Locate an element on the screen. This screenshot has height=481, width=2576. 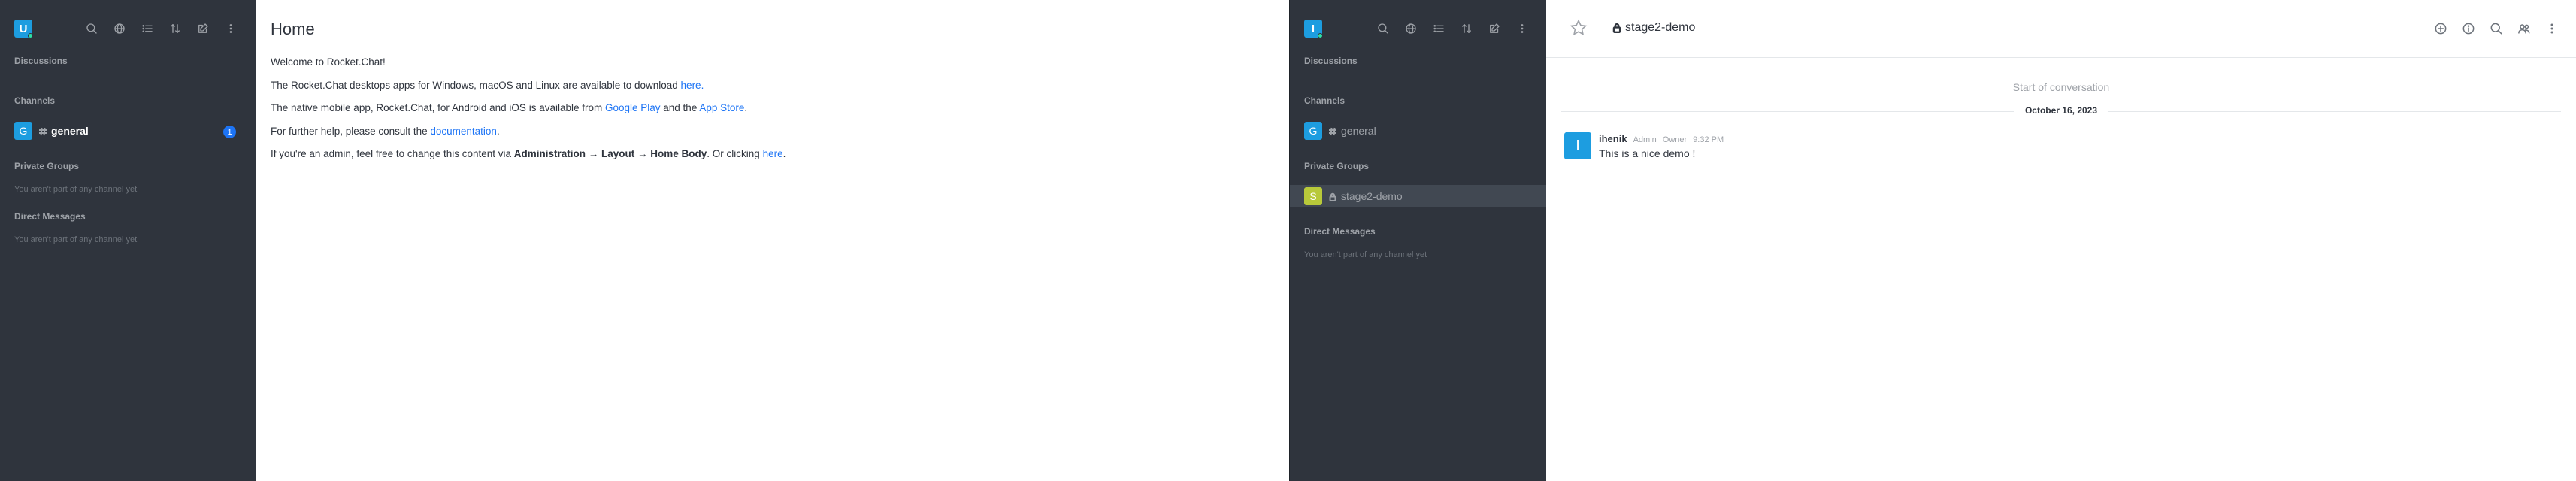
room-info-icon is located at coordinates (2468, 30).